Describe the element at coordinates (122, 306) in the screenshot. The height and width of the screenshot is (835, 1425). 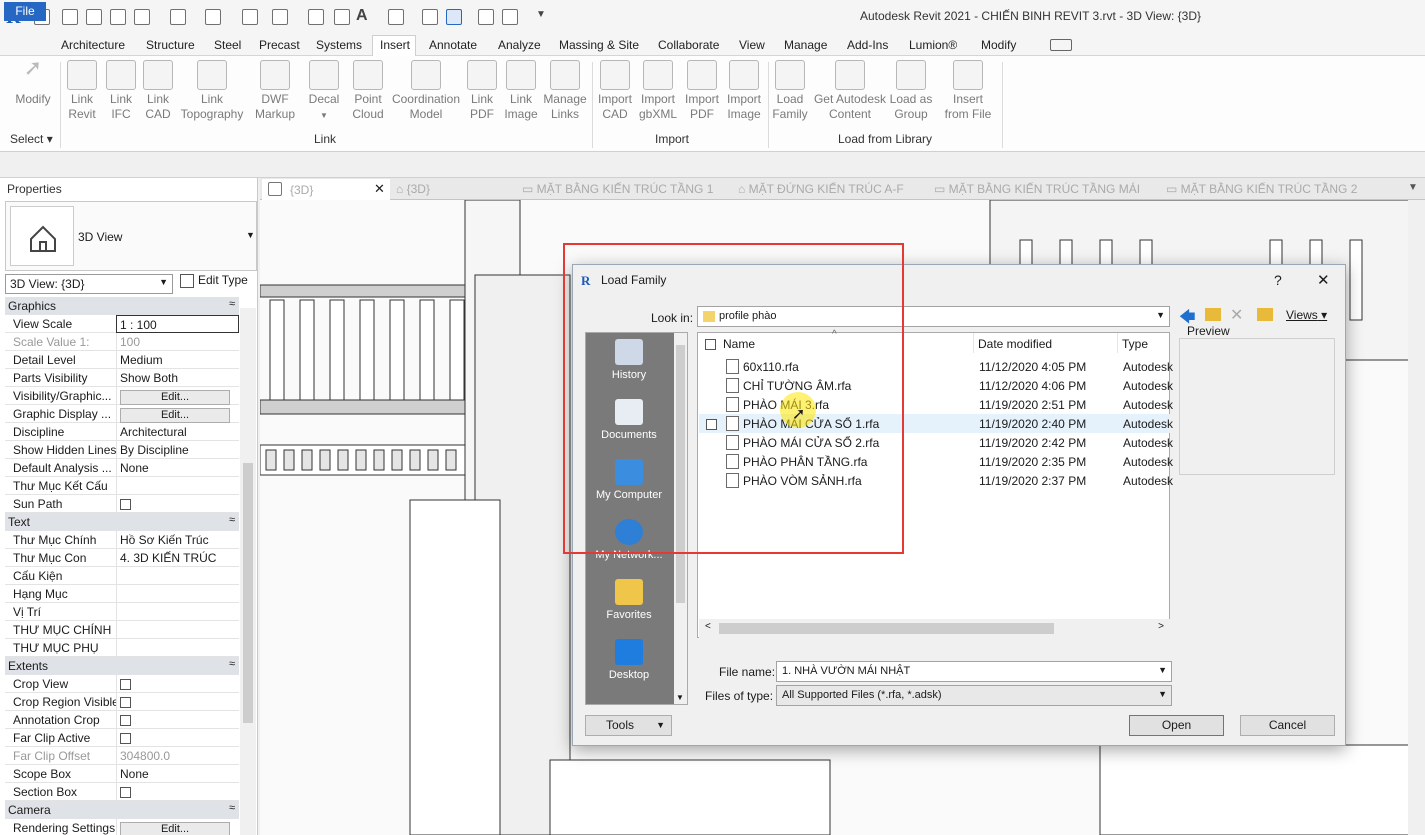
I see `property-category: Graphics ≈` at that location.